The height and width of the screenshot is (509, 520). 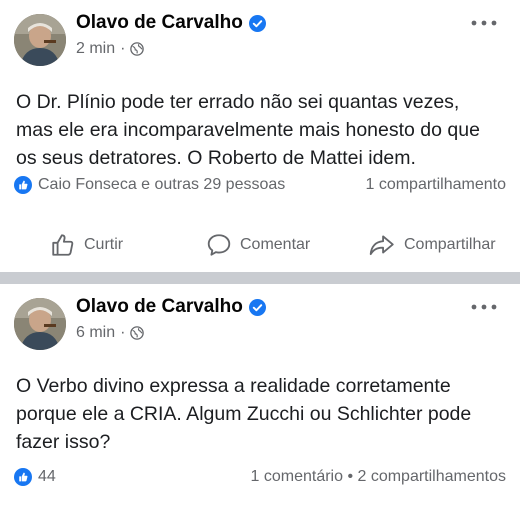 I want to click on share-icon, so click(x=381, y=245).